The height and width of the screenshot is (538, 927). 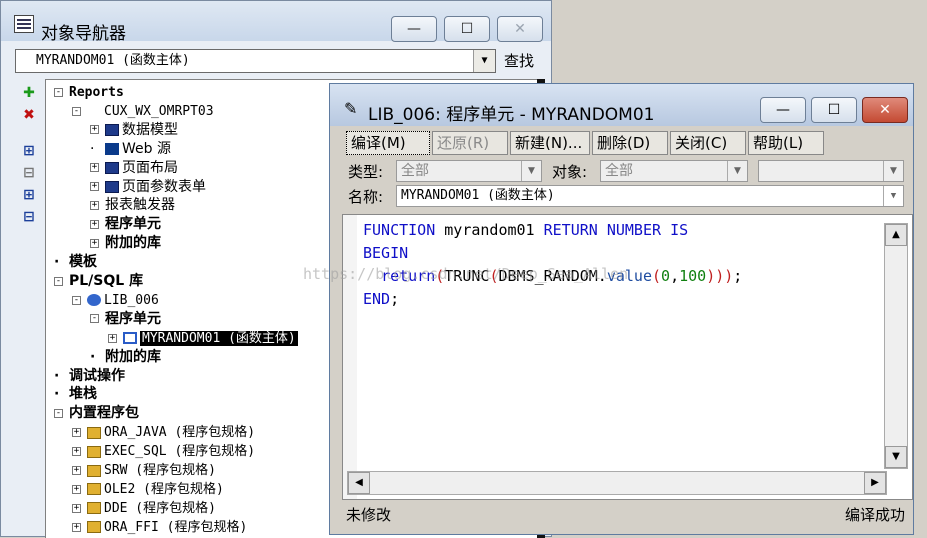 I want to click on tree-node: + EXEC_SQL (程序包规格), so click(x=163, y=451).